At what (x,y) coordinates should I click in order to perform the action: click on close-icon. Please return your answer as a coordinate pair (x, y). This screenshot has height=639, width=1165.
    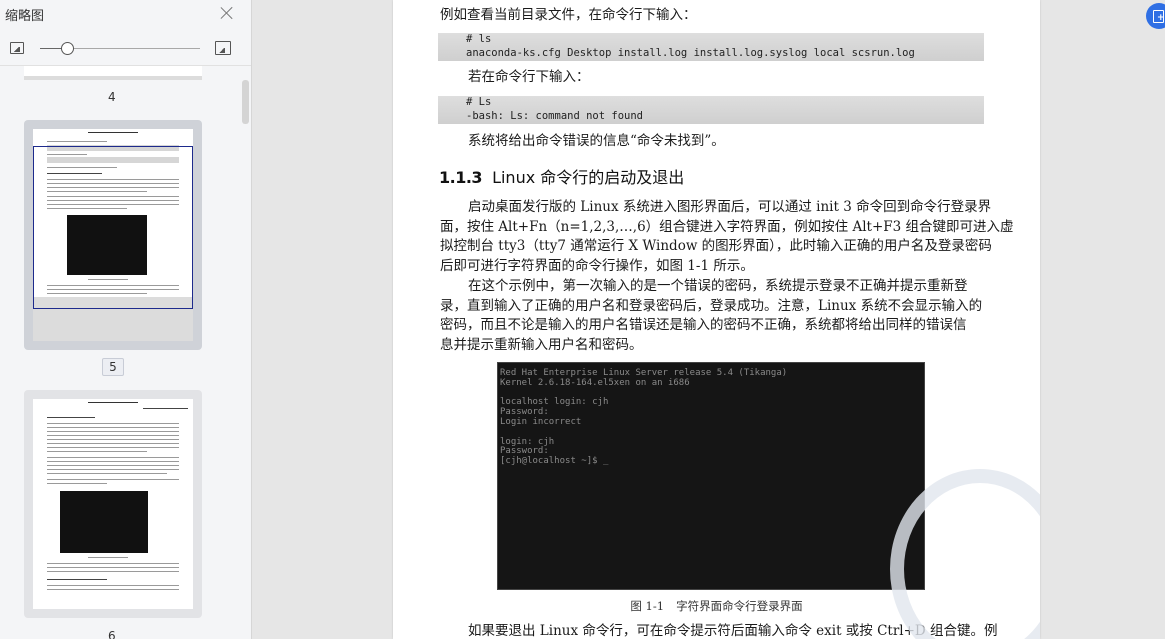
    Looking at the image, I should click on (227, 13).